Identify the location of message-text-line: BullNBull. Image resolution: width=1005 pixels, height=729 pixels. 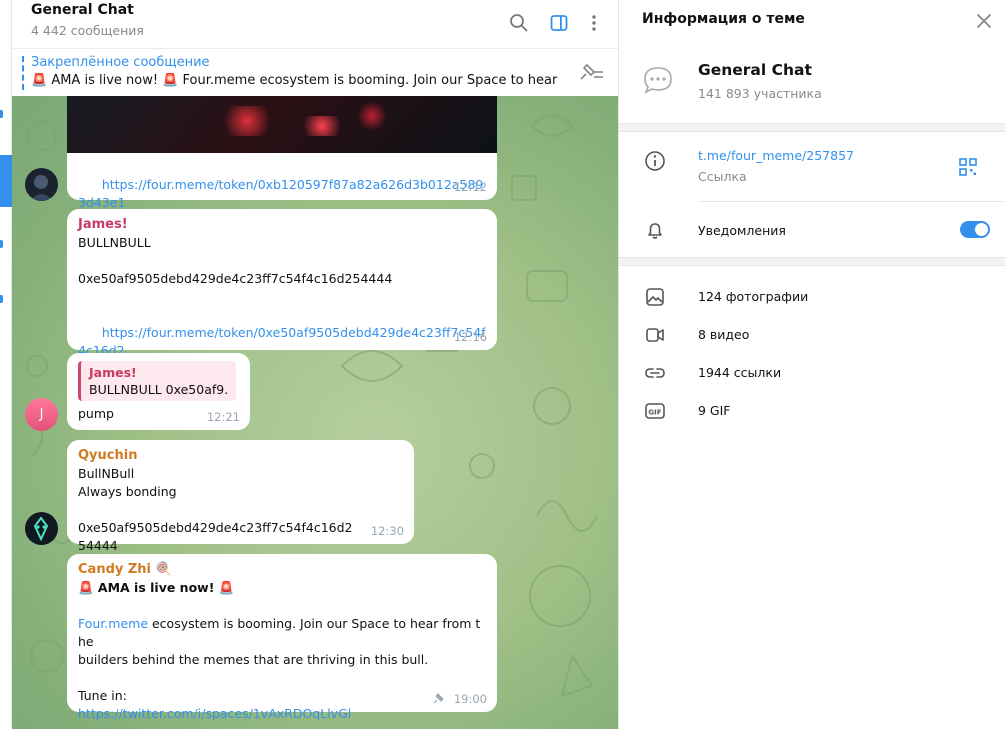
(106, 473).